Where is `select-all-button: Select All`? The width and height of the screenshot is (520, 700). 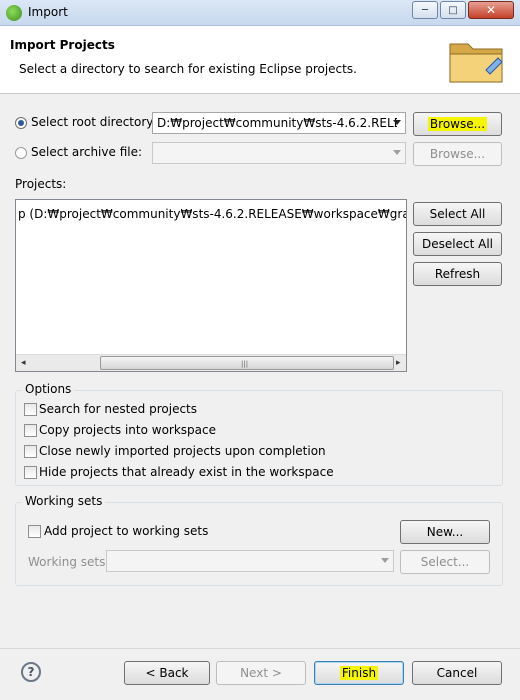
select-all-button: Select All is located at coordinates (457, 214).